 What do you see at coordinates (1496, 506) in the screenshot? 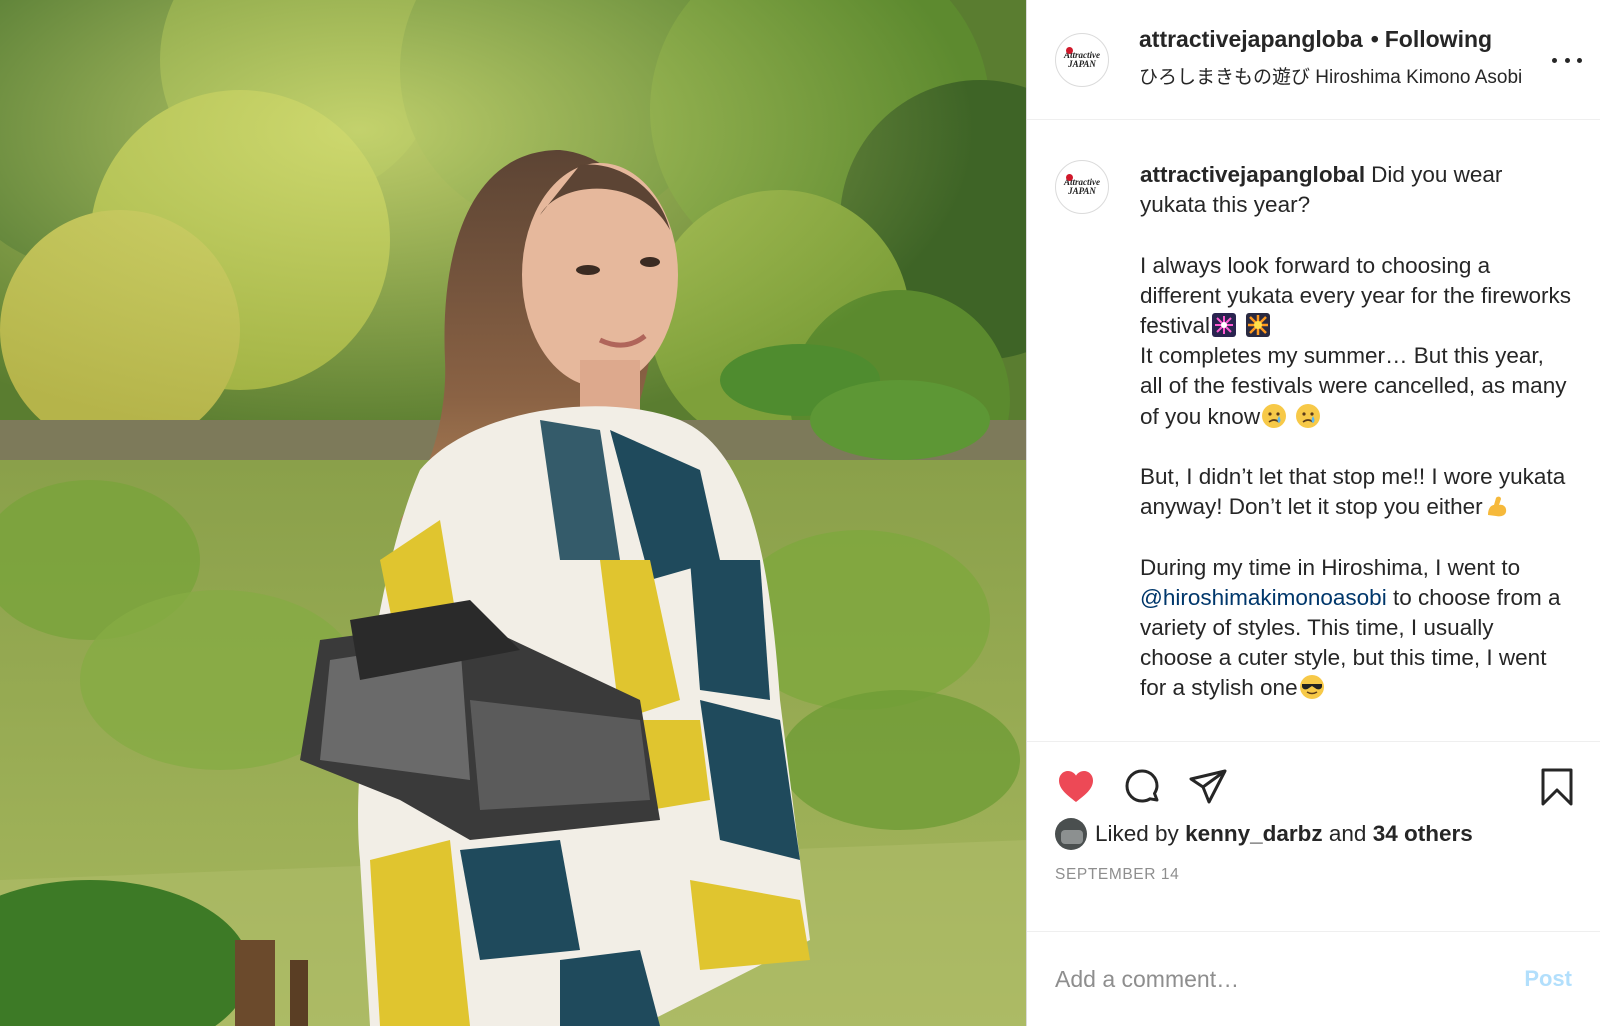
I see `flexed-biceps-emoji` at bounding box center [1496, 506].